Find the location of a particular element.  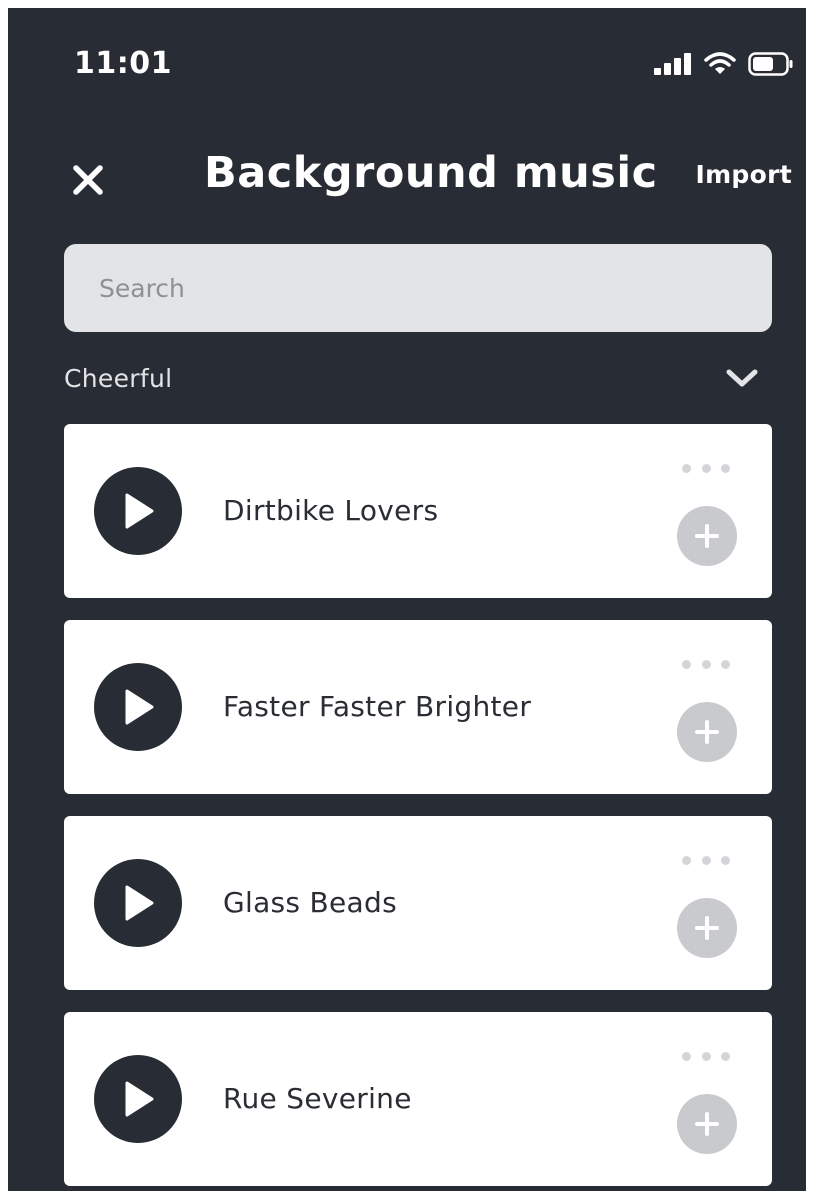

track-name: Dirtbike Lovers is located at coordinates (331, 510).